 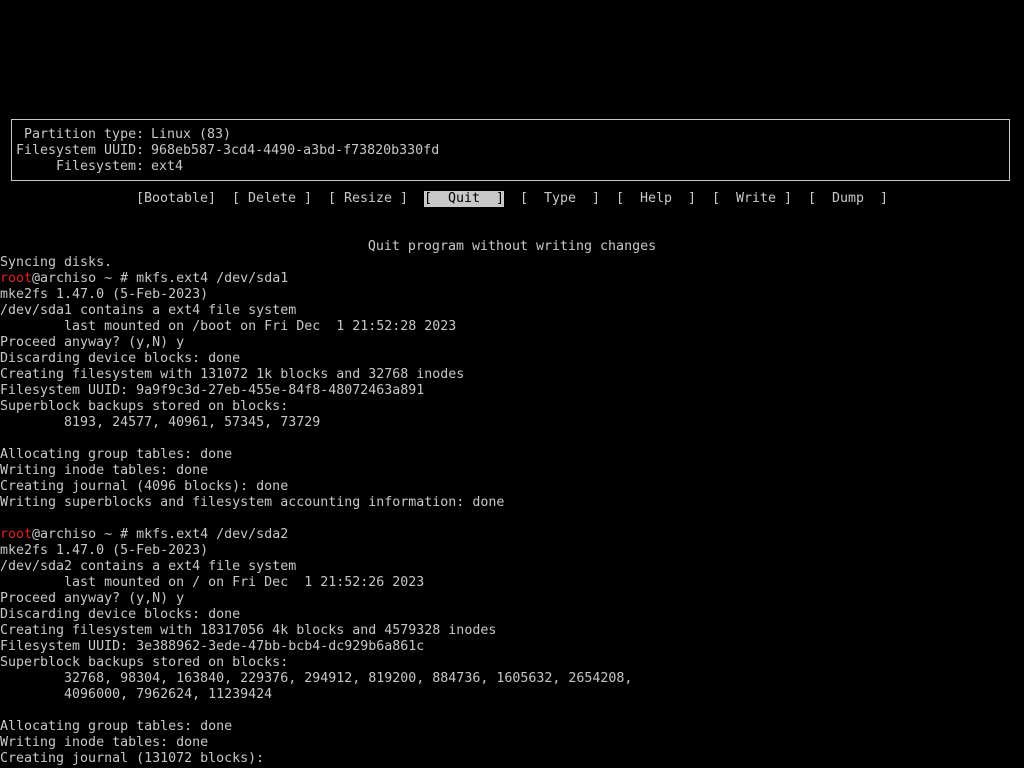 I want to click on dump-button: [ Dump ], so click(x=848, y=199).